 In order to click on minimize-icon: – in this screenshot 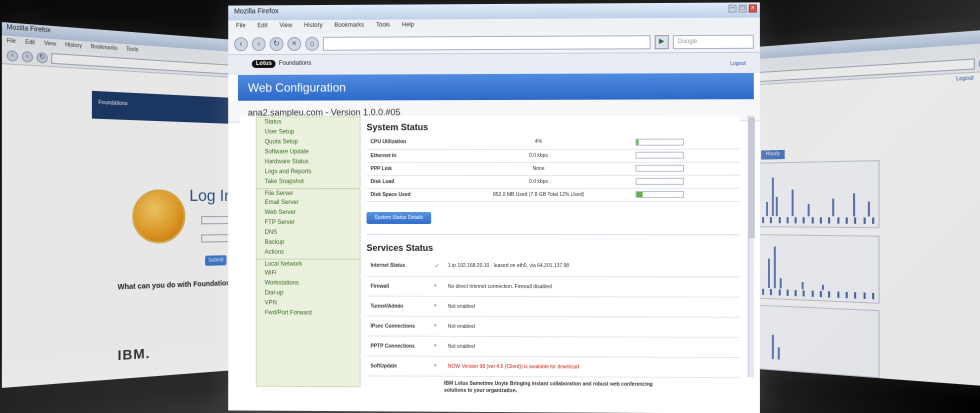, I will do `click(732, 8)`.